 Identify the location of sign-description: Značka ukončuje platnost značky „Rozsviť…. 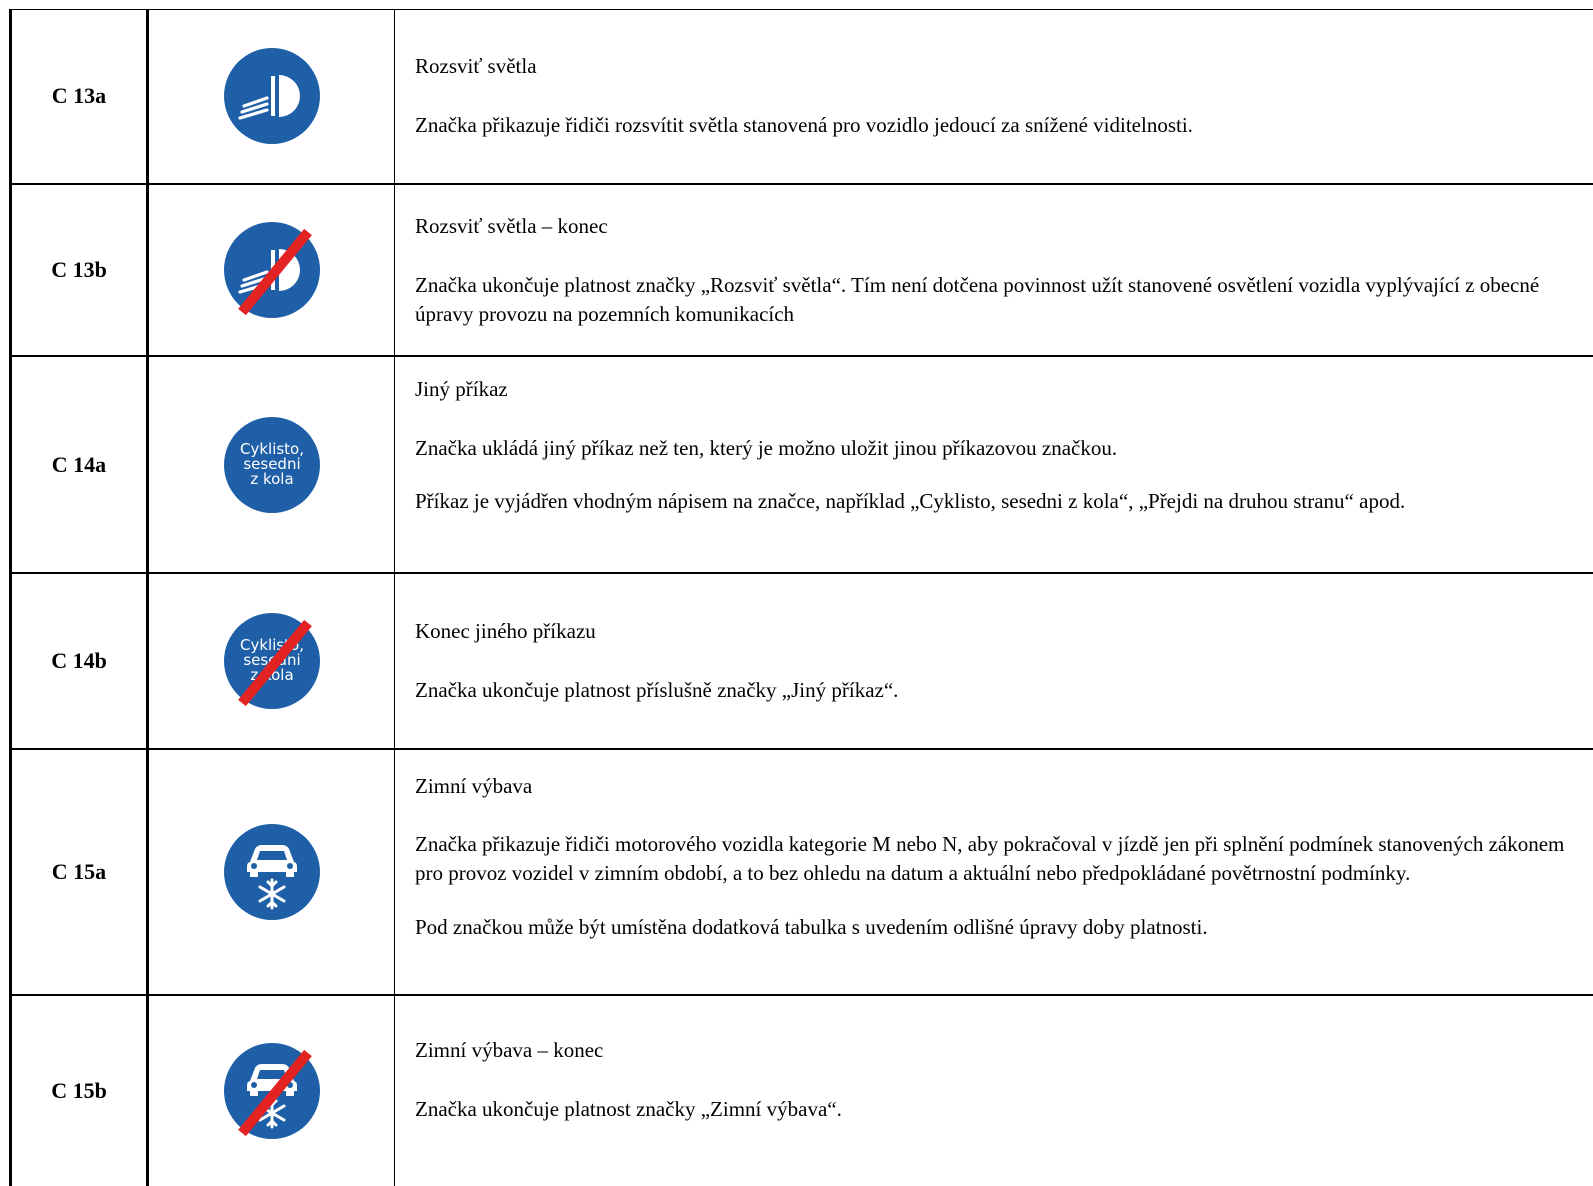
(977, 299).